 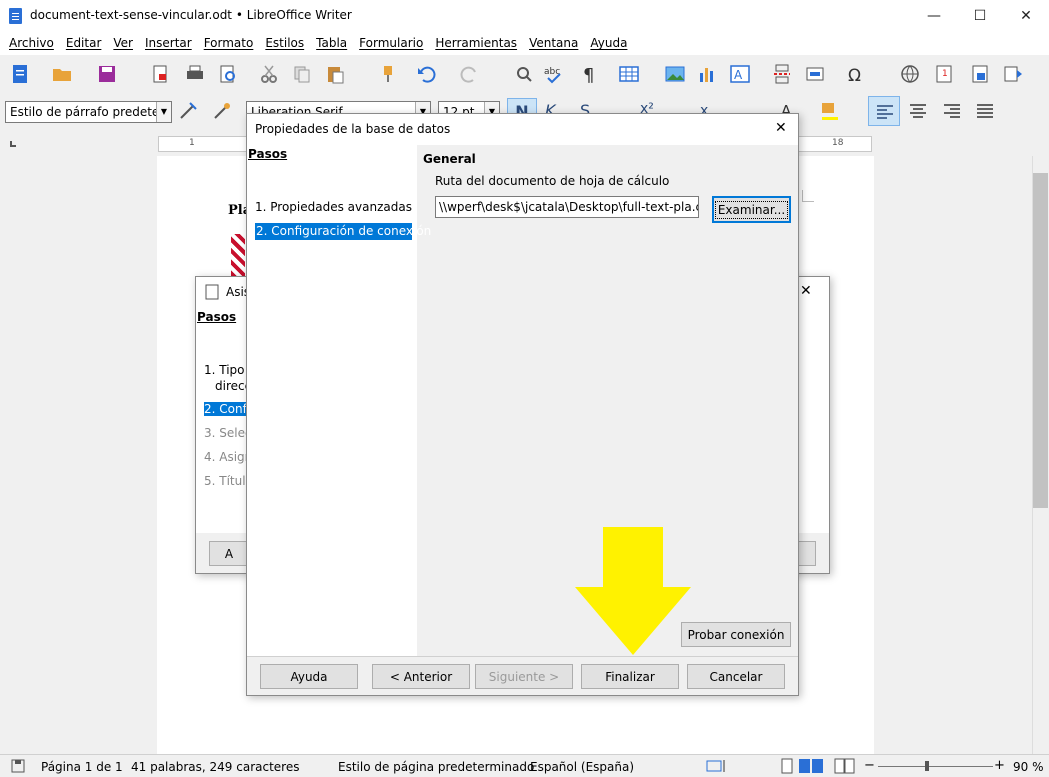 What do you see at coordinates (808, 196) in the screenshot?
I see `margin-corner-mark` at bounding box center [808, 196].